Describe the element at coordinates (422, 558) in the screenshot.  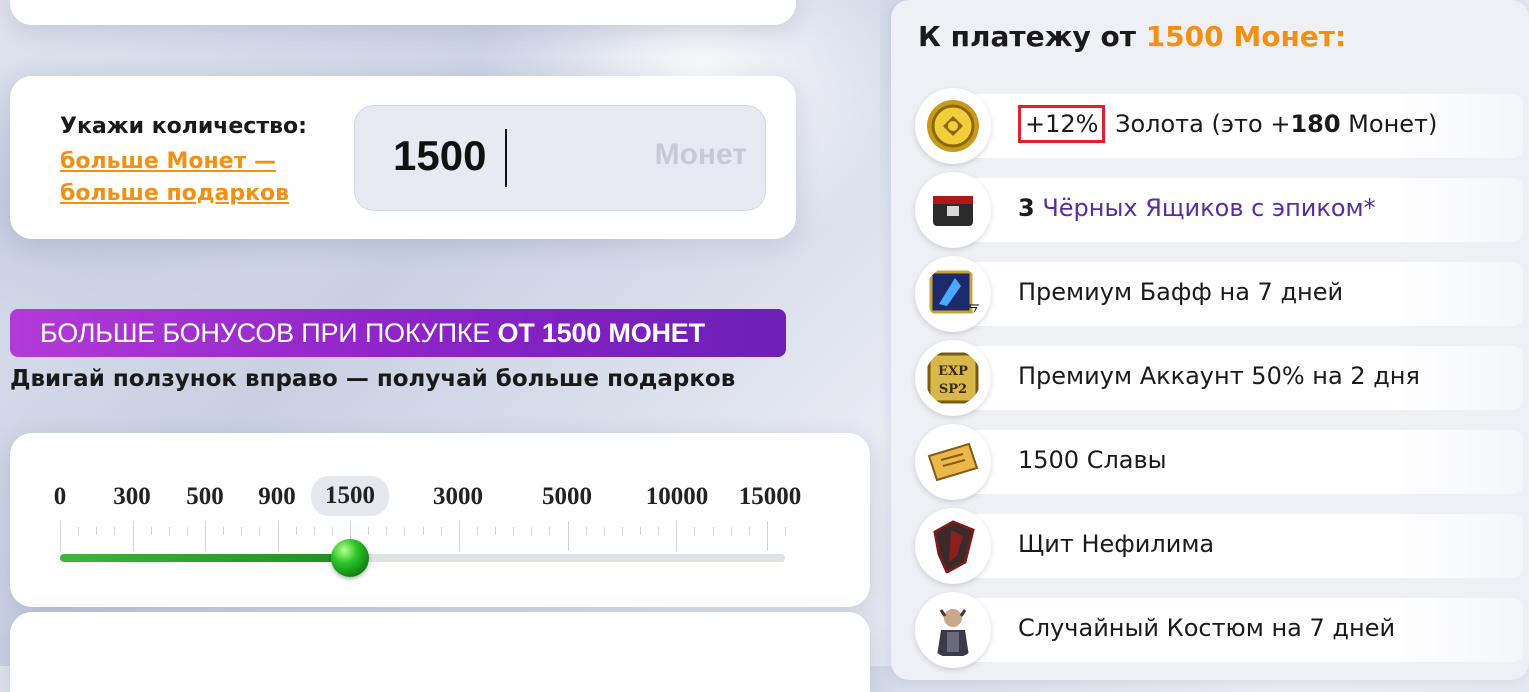
I see `slider-track` at that location.